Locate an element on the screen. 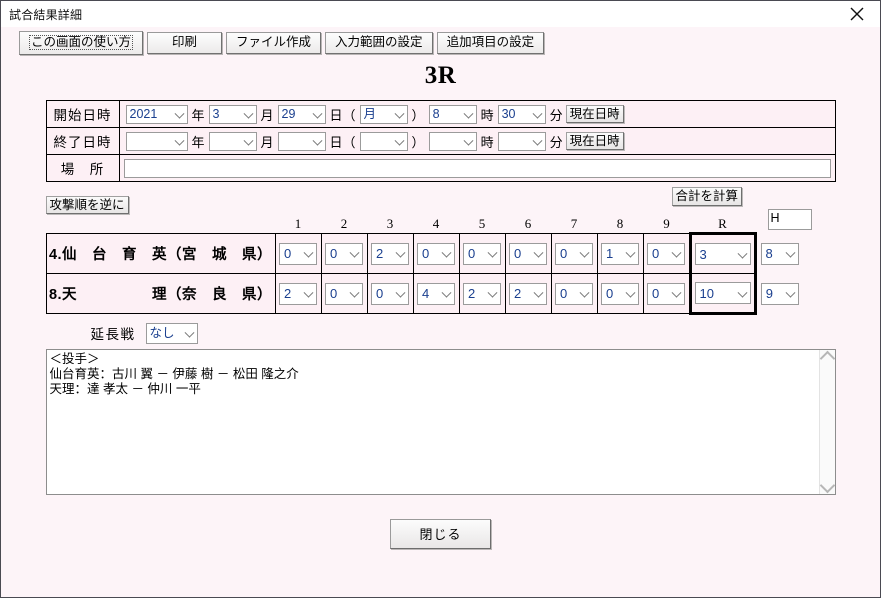 The width and height of the screenshot is (881, 598). score-cell-2-9: 0 is located at coordinates (666, 293).